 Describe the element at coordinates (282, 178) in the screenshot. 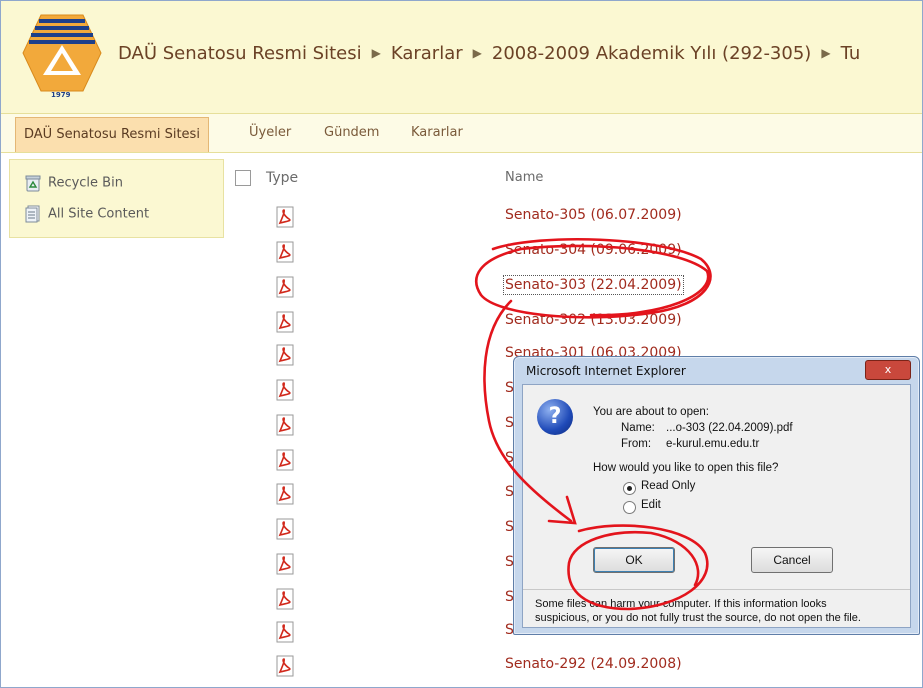

I see `type-column-header: Type` at that location.